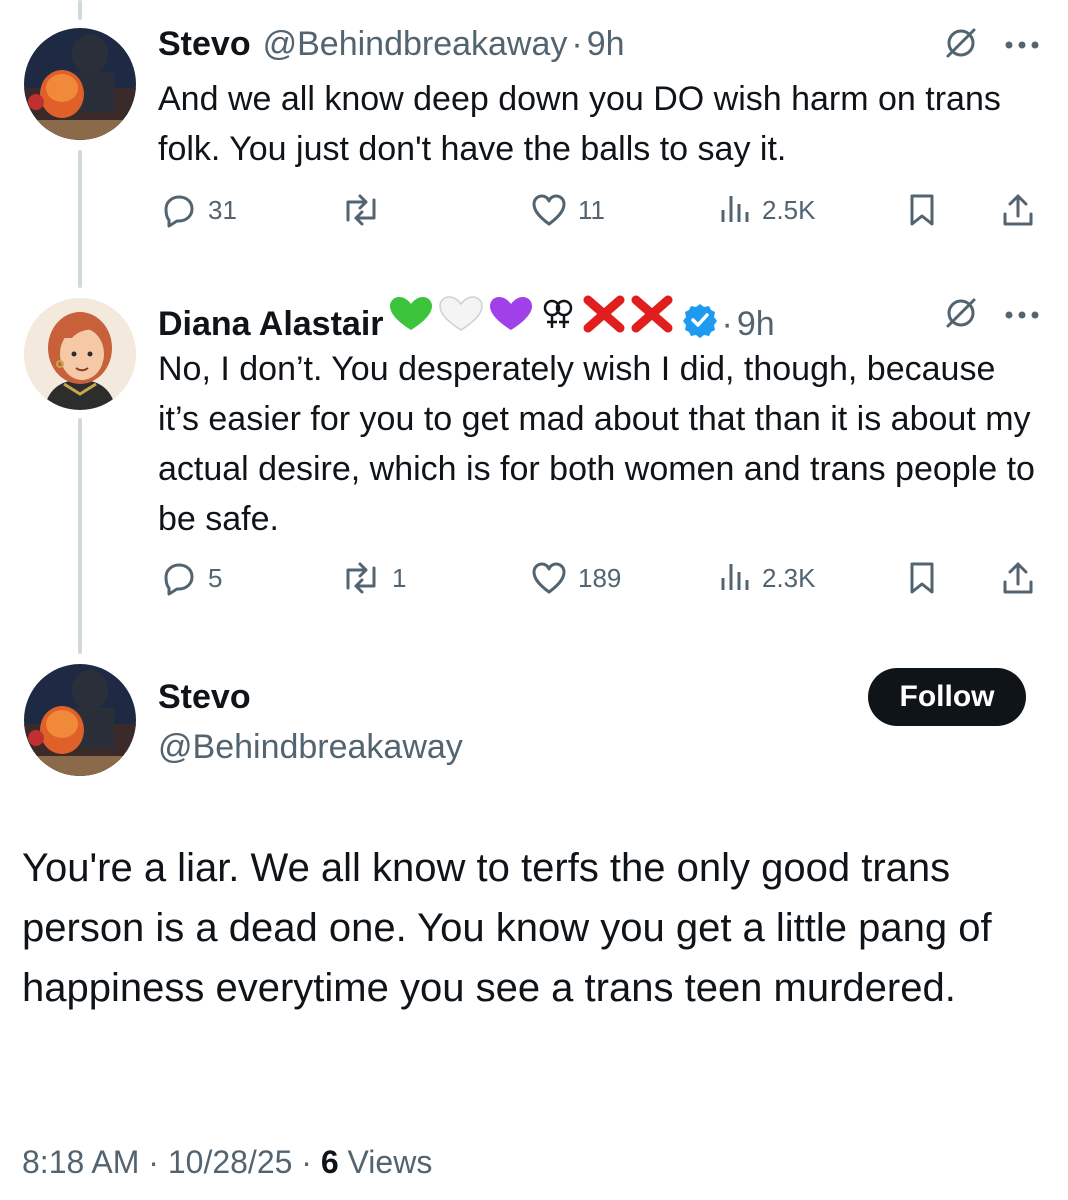 The width and height of the screenshot is (1068, 1200). Describe the element at coordinates (215, 577) in the screenshot. I see `reply-count: 5` at that location.